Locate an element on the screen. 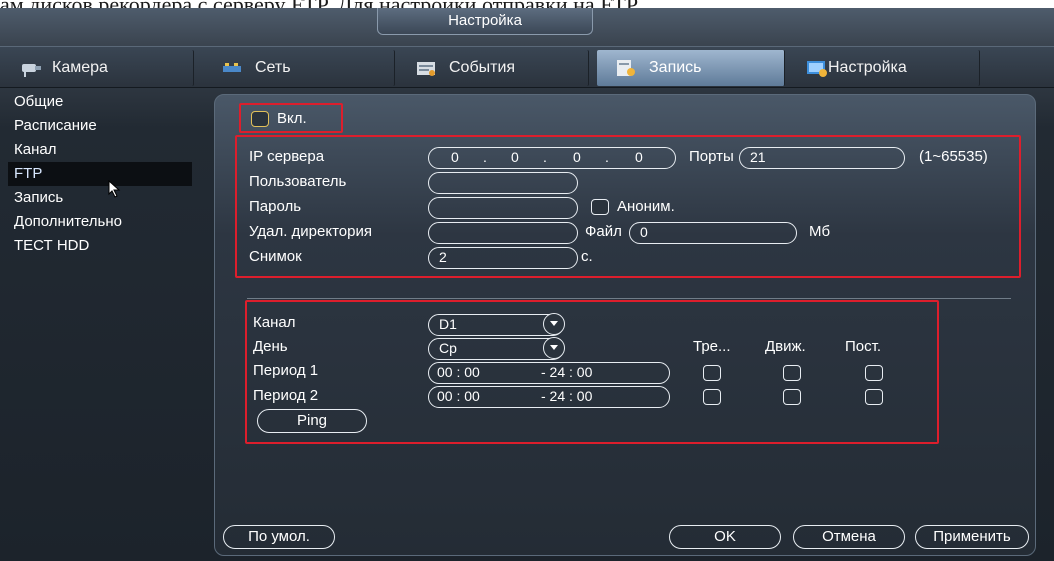 The width and height of the screenshot is (1054, 561). period-2-motion-checkbox is located at coordinates (792, 397).